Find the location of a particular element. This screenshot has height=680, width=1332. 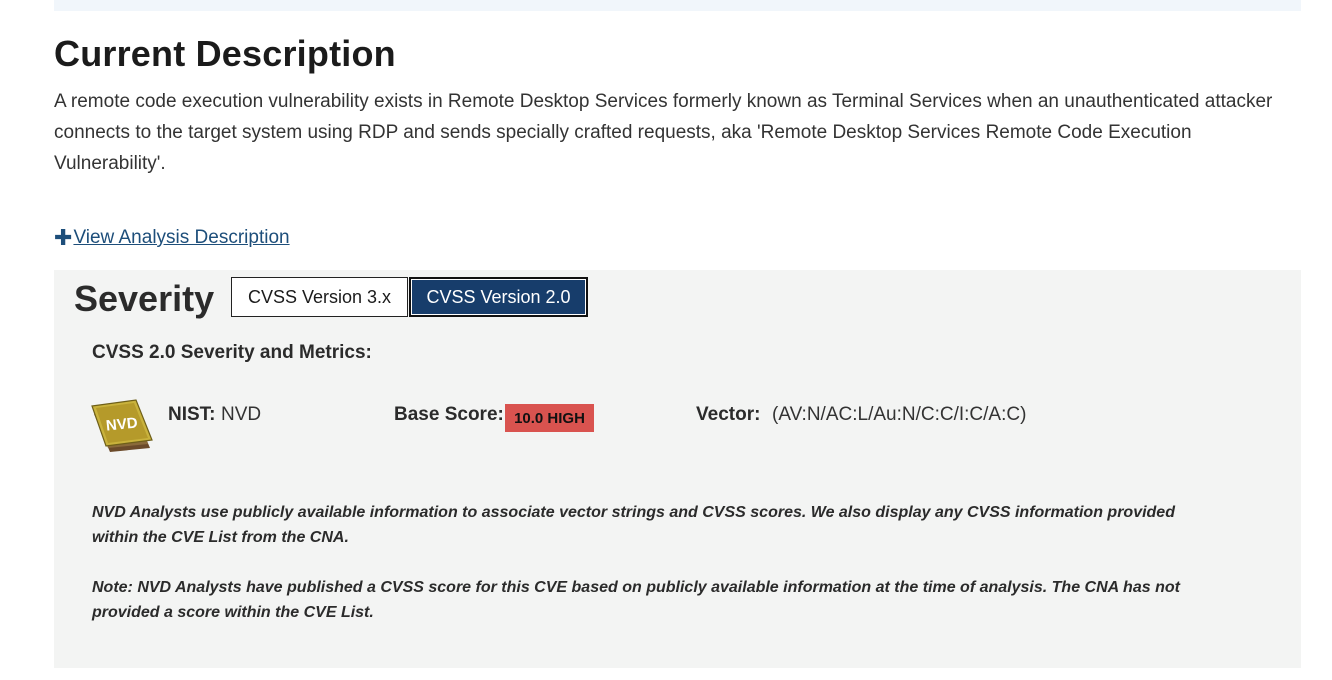

severity-title: Severity is located at coordinates (144, 298).